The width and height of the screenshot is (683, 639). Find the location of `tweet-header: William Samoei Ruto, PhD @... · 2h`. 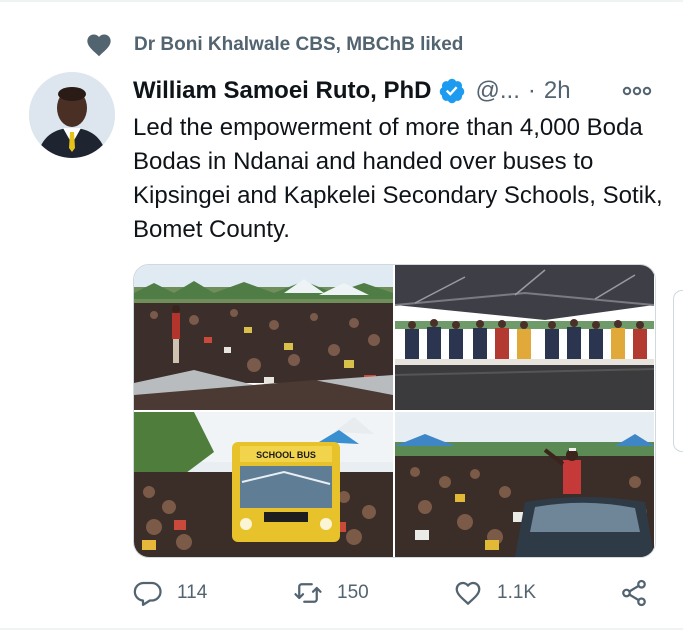

tweet-header: William Samoei Ruto, PhD @... · 2h is located at coordinates (398, 91).